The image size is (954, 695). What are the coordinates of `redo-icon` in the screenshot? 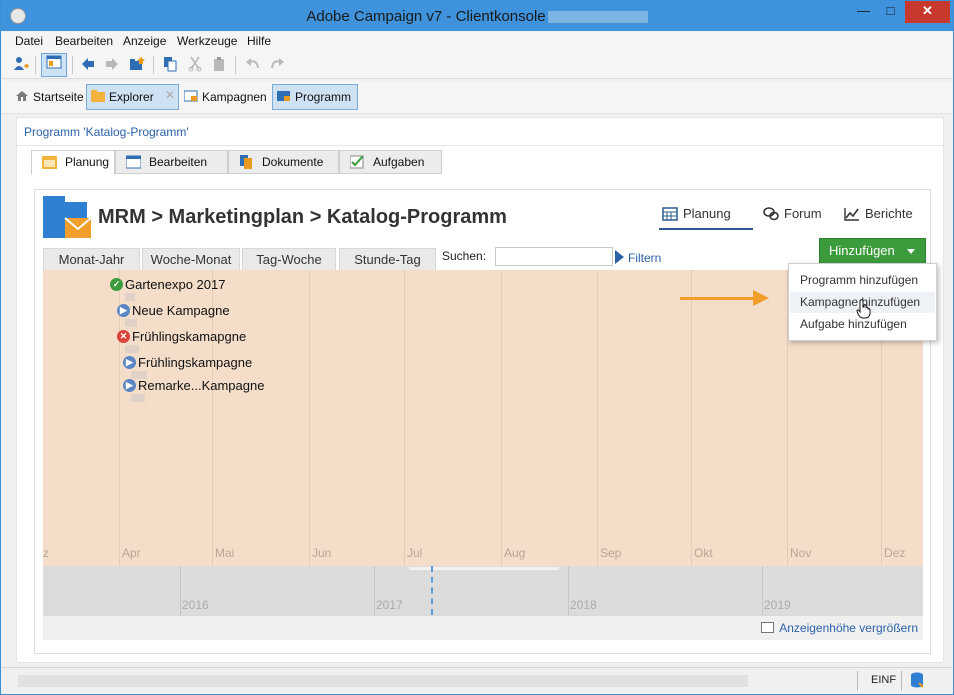 It's located at (277, 65).